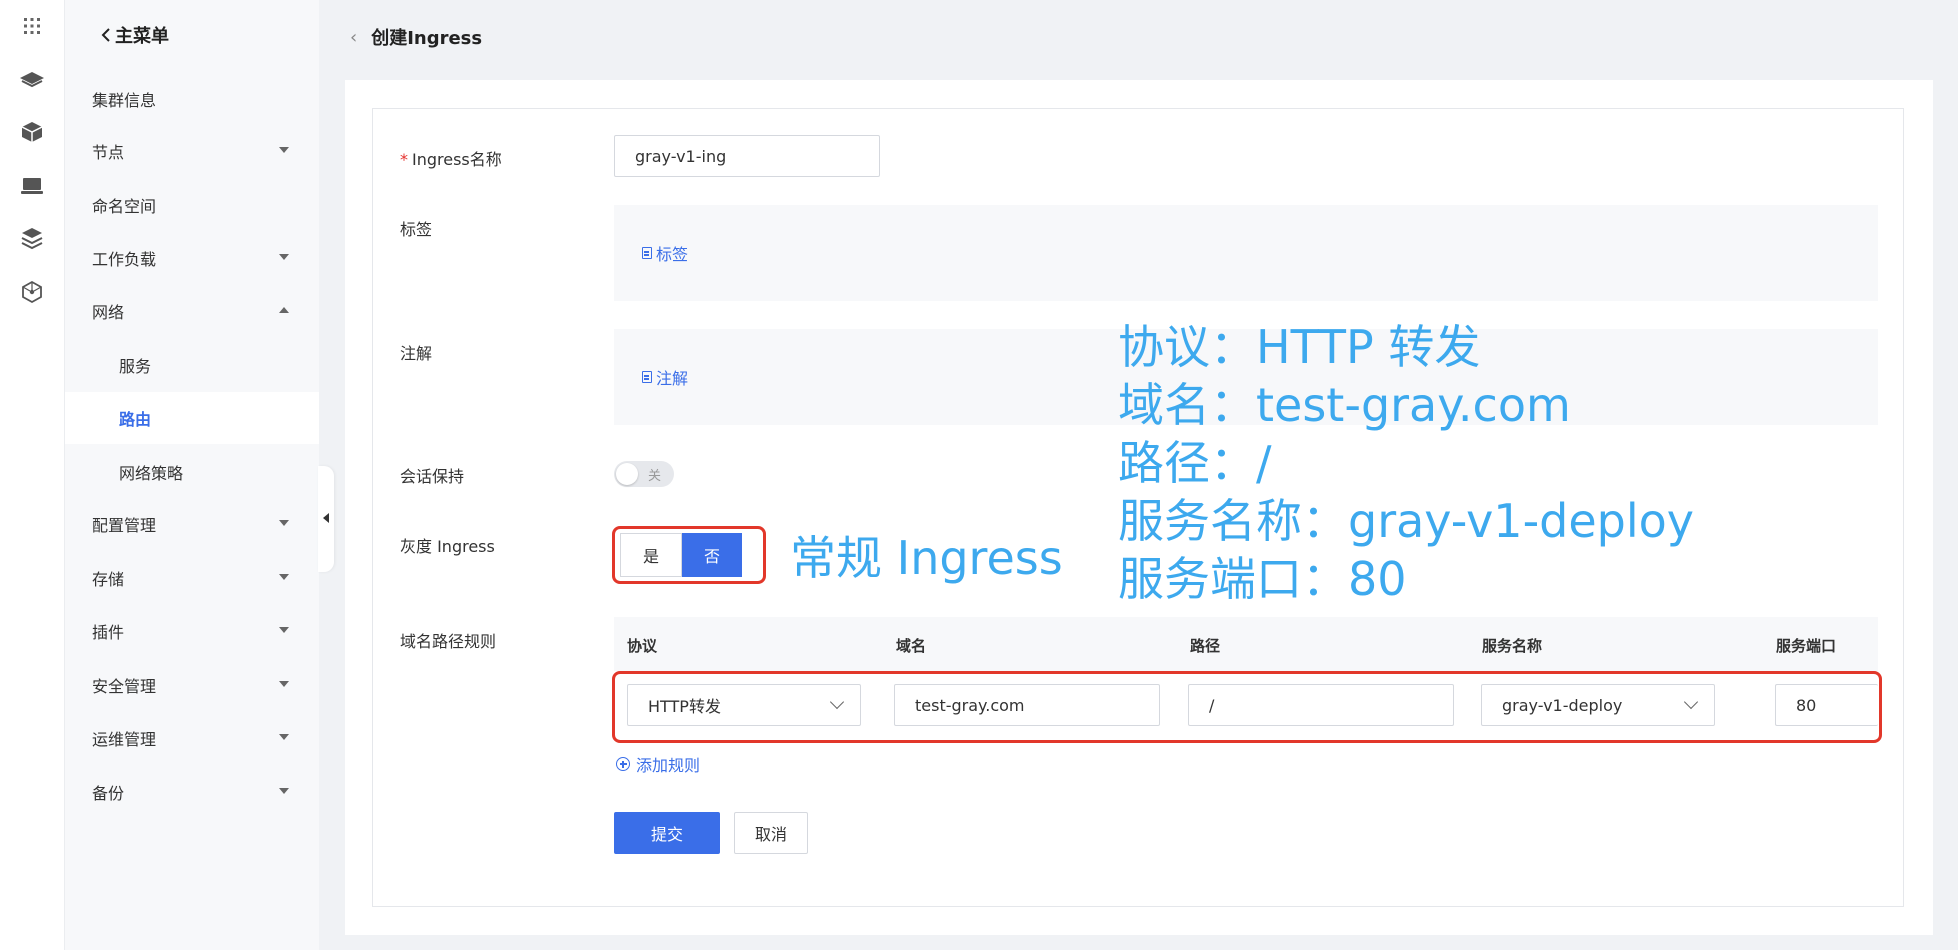  I want to click on sidebar-item-network: 网络, so click(192, 311).